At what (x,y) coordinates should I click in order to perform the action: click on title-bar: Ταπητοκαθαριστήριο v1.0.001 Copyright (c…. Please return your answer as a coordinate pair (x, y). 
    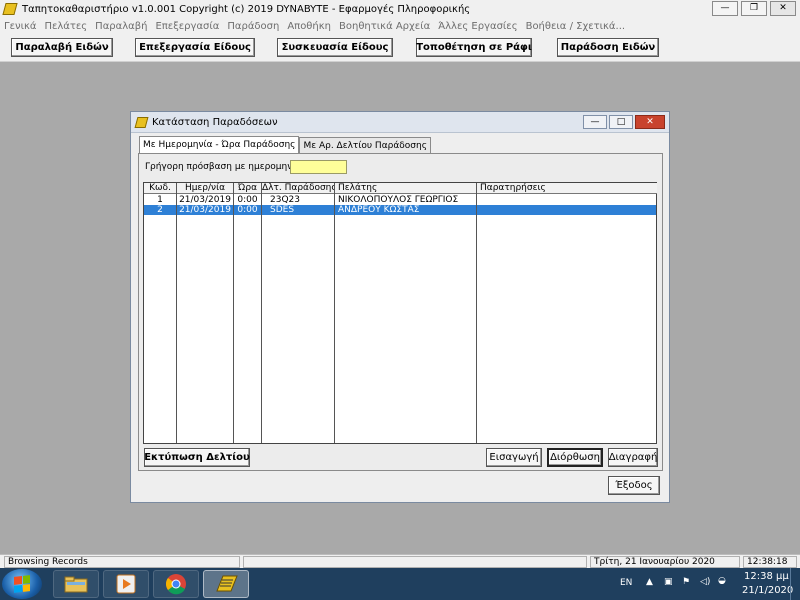
    Looking at the image, I should click on (400, 9).